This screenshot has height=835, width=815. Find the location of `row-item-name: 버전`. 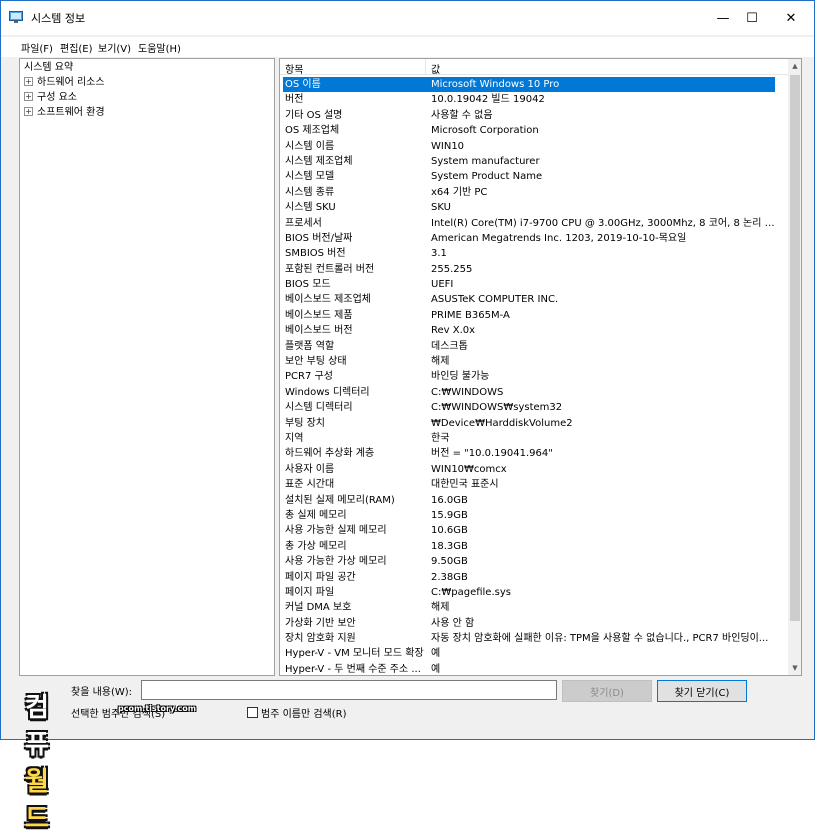

row-item-name: 버전 is located at coordinates (294, 100).